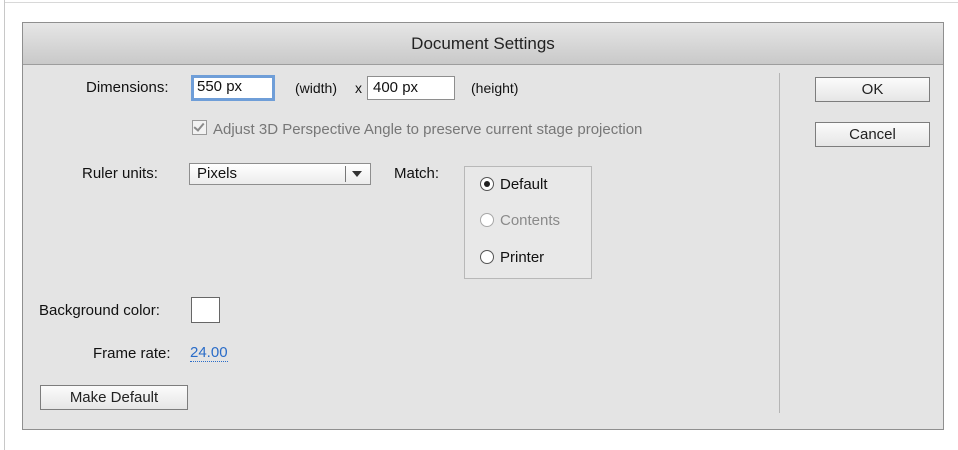 The image size is (958, 450). What do you see at coordinates (114, 397) in the screenshot?
I see `make-default-button: Make Default` at bounding box center [114, 397].